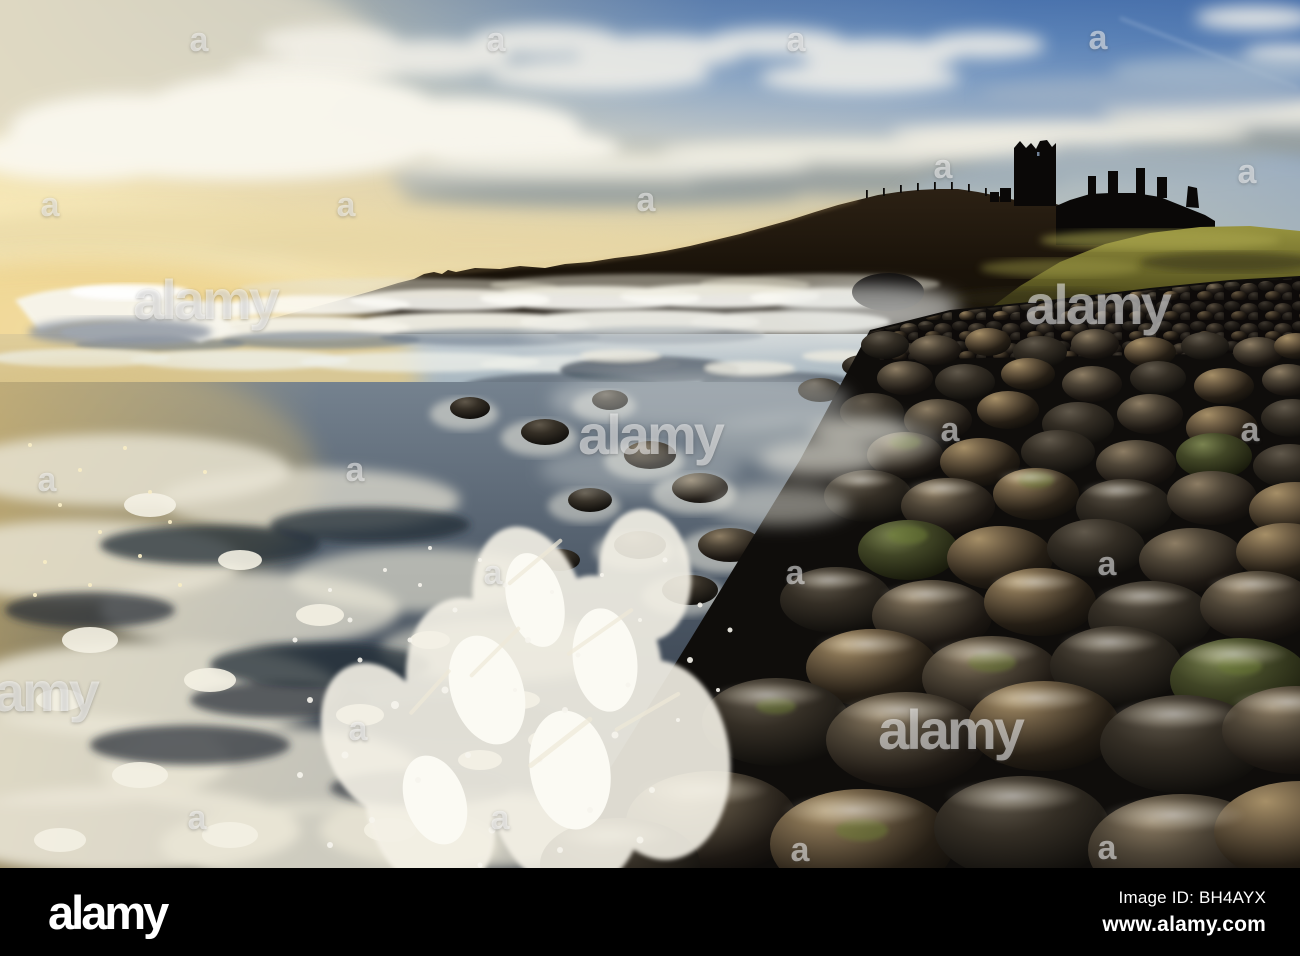 The height and width of the screenshot is (956, 1300). I want to click on website-text: www.alamy.com, so click(1184, 924).